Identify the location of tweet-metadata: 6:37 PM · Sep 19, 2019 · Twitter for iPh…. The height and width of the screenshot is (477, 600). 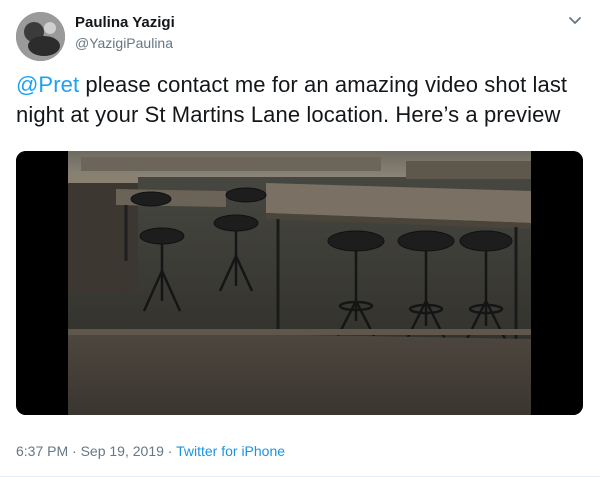
(150, 451).